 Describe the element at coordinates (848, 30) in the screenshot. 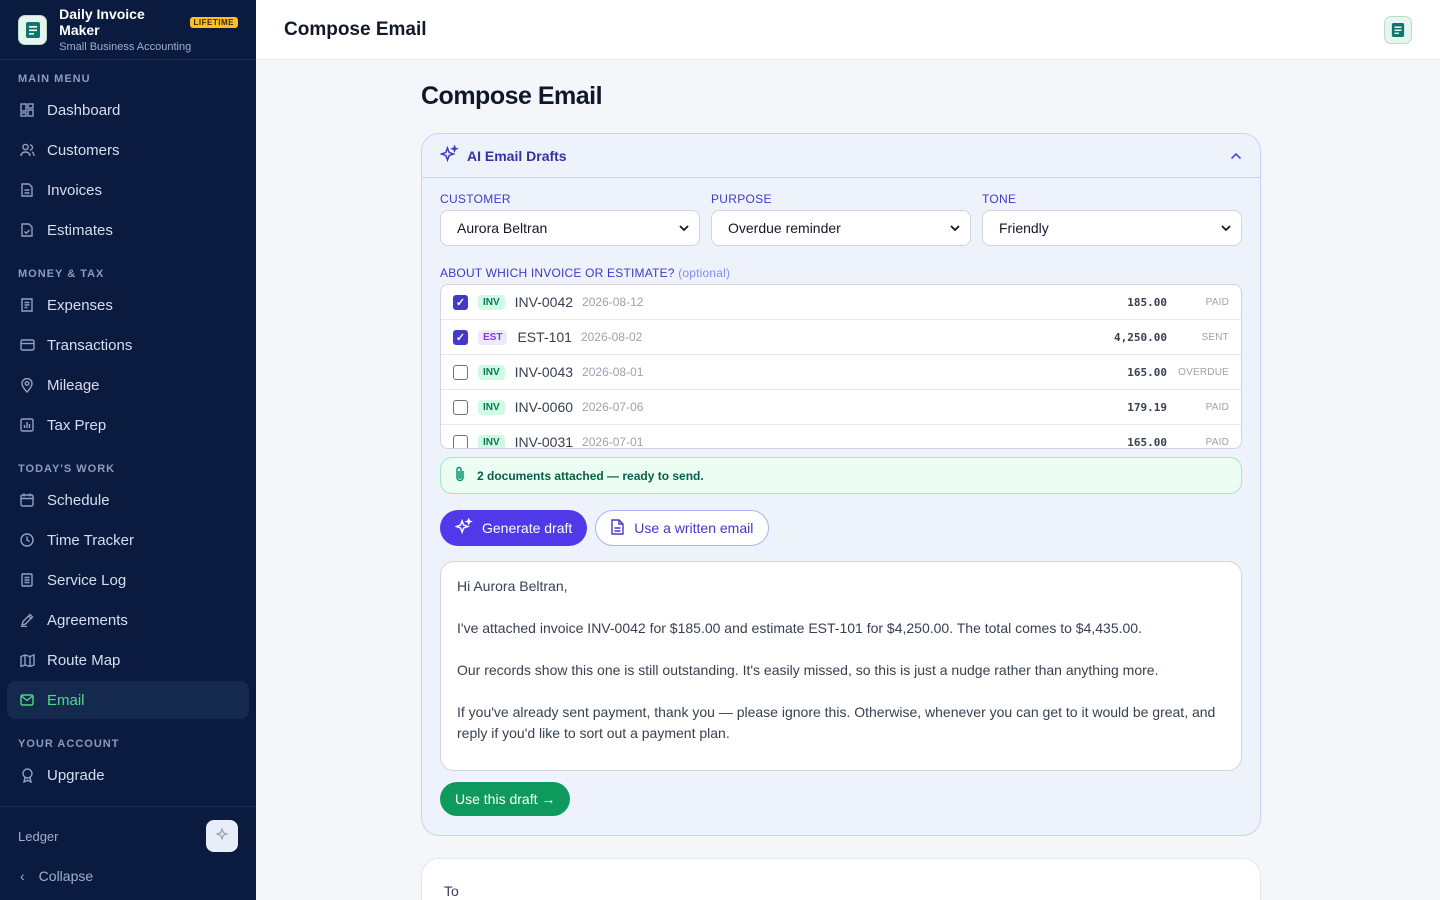

I see `topbar: Compose Email` at that location.